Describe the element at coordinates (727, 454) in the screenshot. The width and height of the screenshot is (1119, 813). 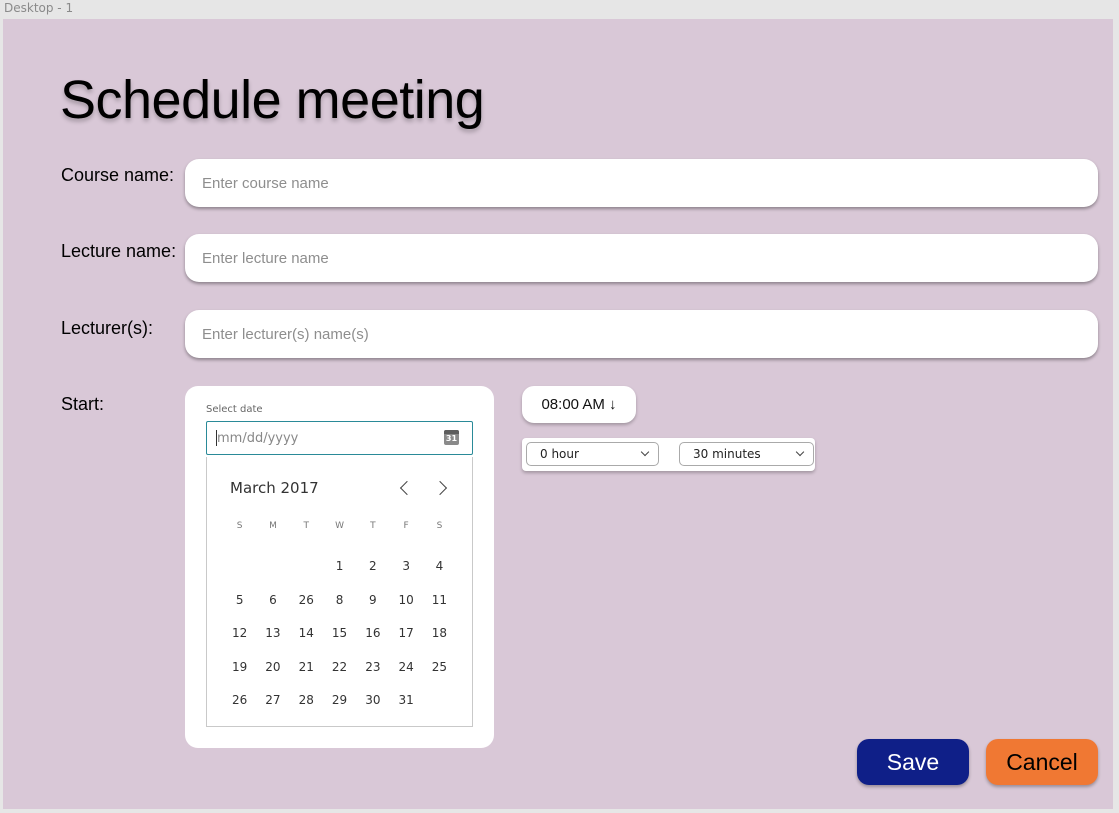
I see `duration-minutes-value: 30 minutes` at that location.